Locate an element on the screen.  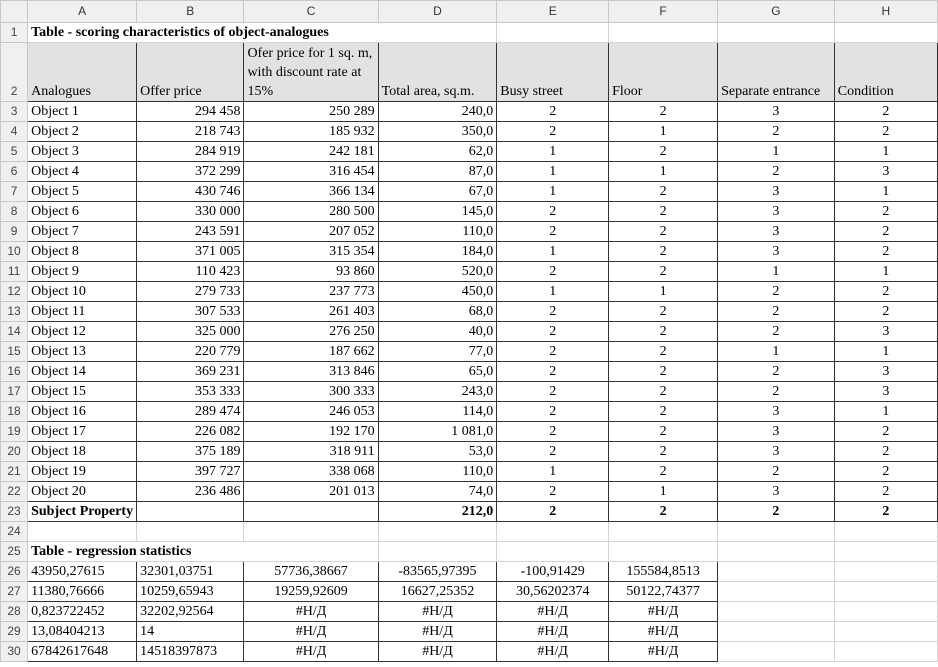
data-cell: 318 911 is located at coordinates (311, 451).